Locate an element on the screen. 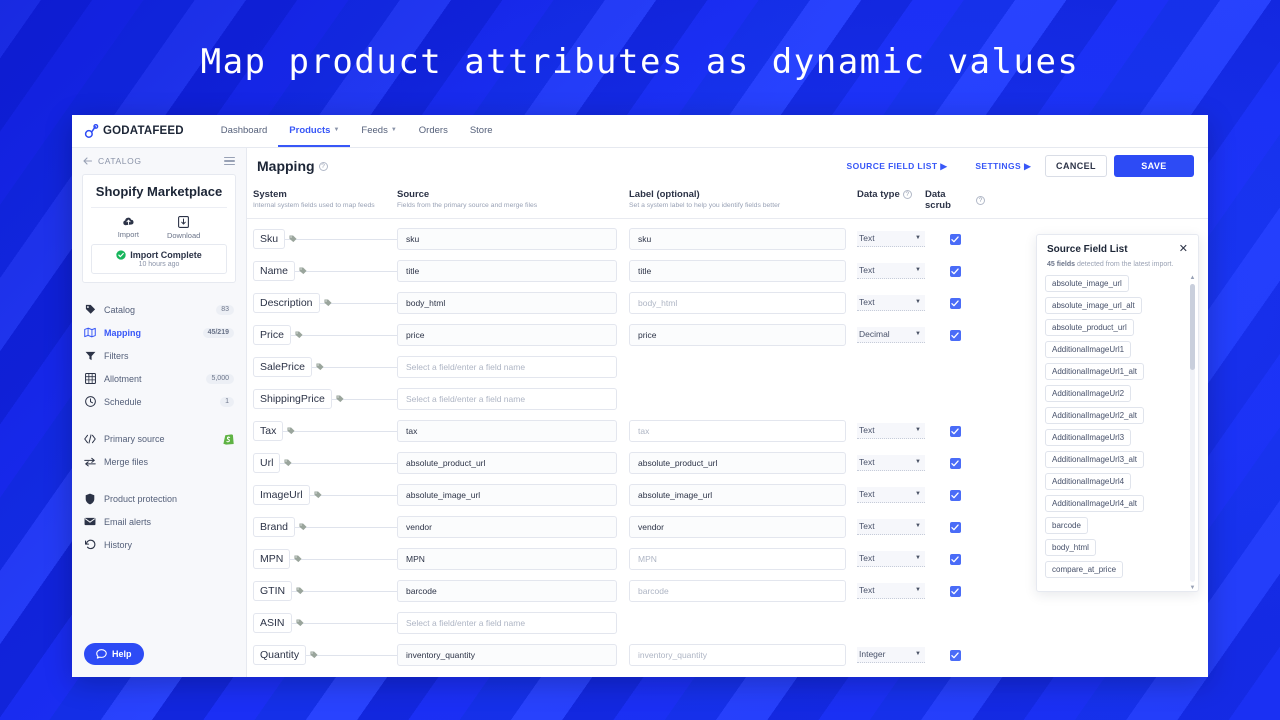 Image resolution: width=1280 pixels, height=720 pixels. source-input-13: inventory_quantity is located at coordinates (507, 655).